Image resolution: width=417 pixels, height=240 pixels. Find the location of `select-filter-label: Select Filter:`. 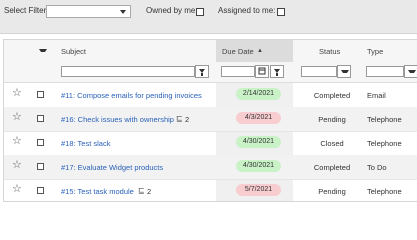

select-filter-label: Select Filter: is located at coordinates (26, 10).